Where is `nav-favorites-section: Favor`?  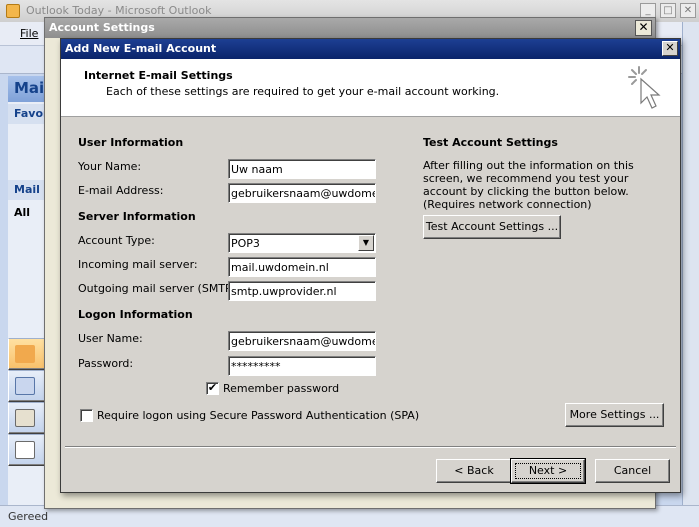 nav-favorites-section: Favor is located at coordinates (28, 114).